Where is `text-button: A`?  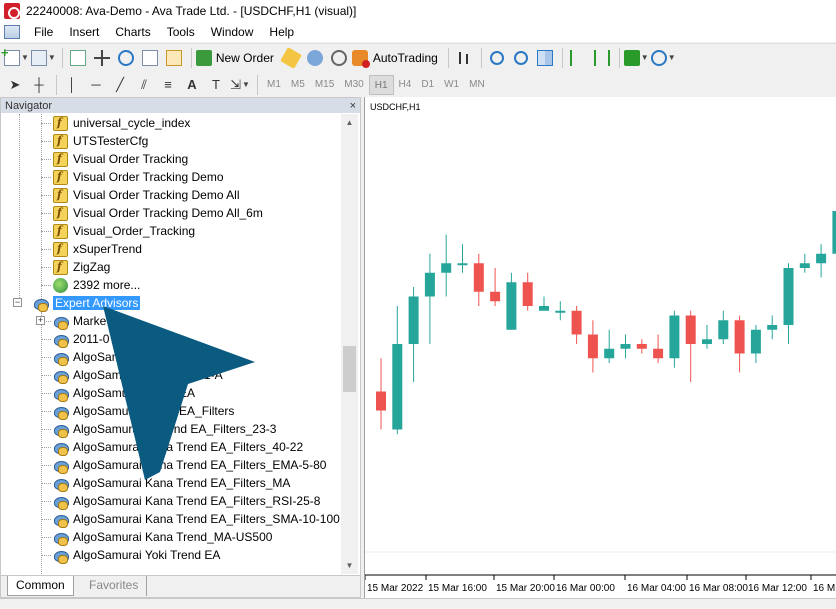
text-button: A is located at coordinates (192, 85).